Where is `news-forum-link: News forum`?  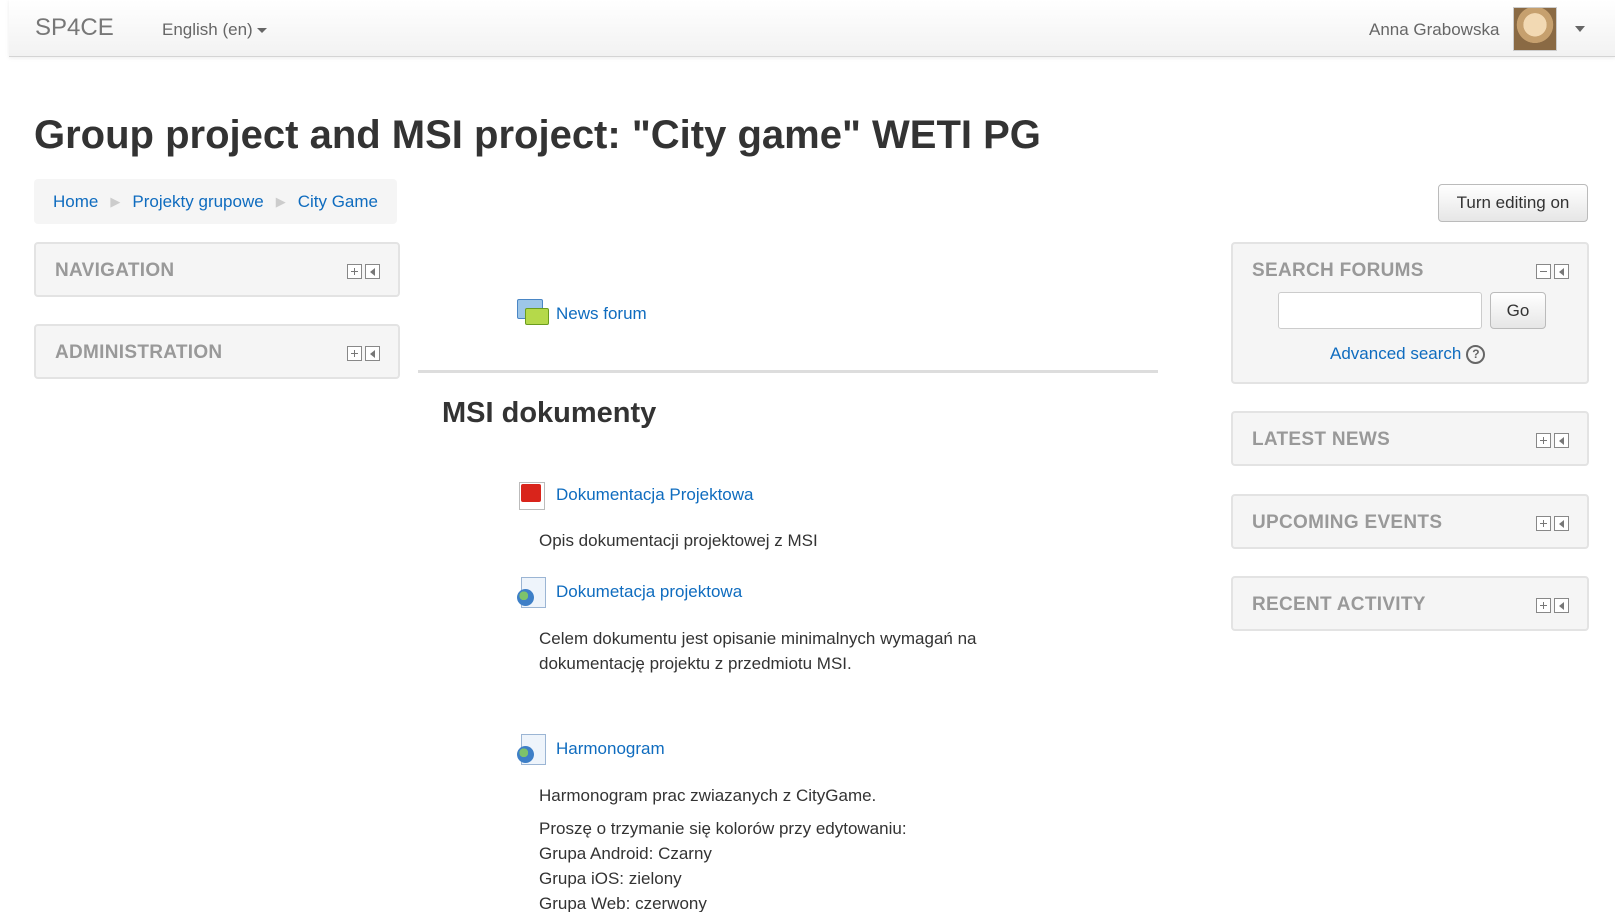
news-forum-link: News forum is located at coordinates (601, 314).